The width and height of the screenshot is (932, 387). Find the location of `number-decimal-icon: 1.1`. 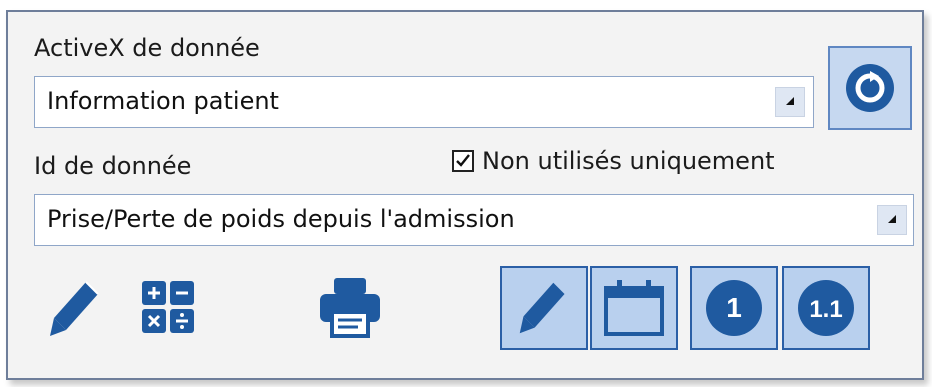

number-decimal-icon: 1.1 is located at coordinates (826, 308).